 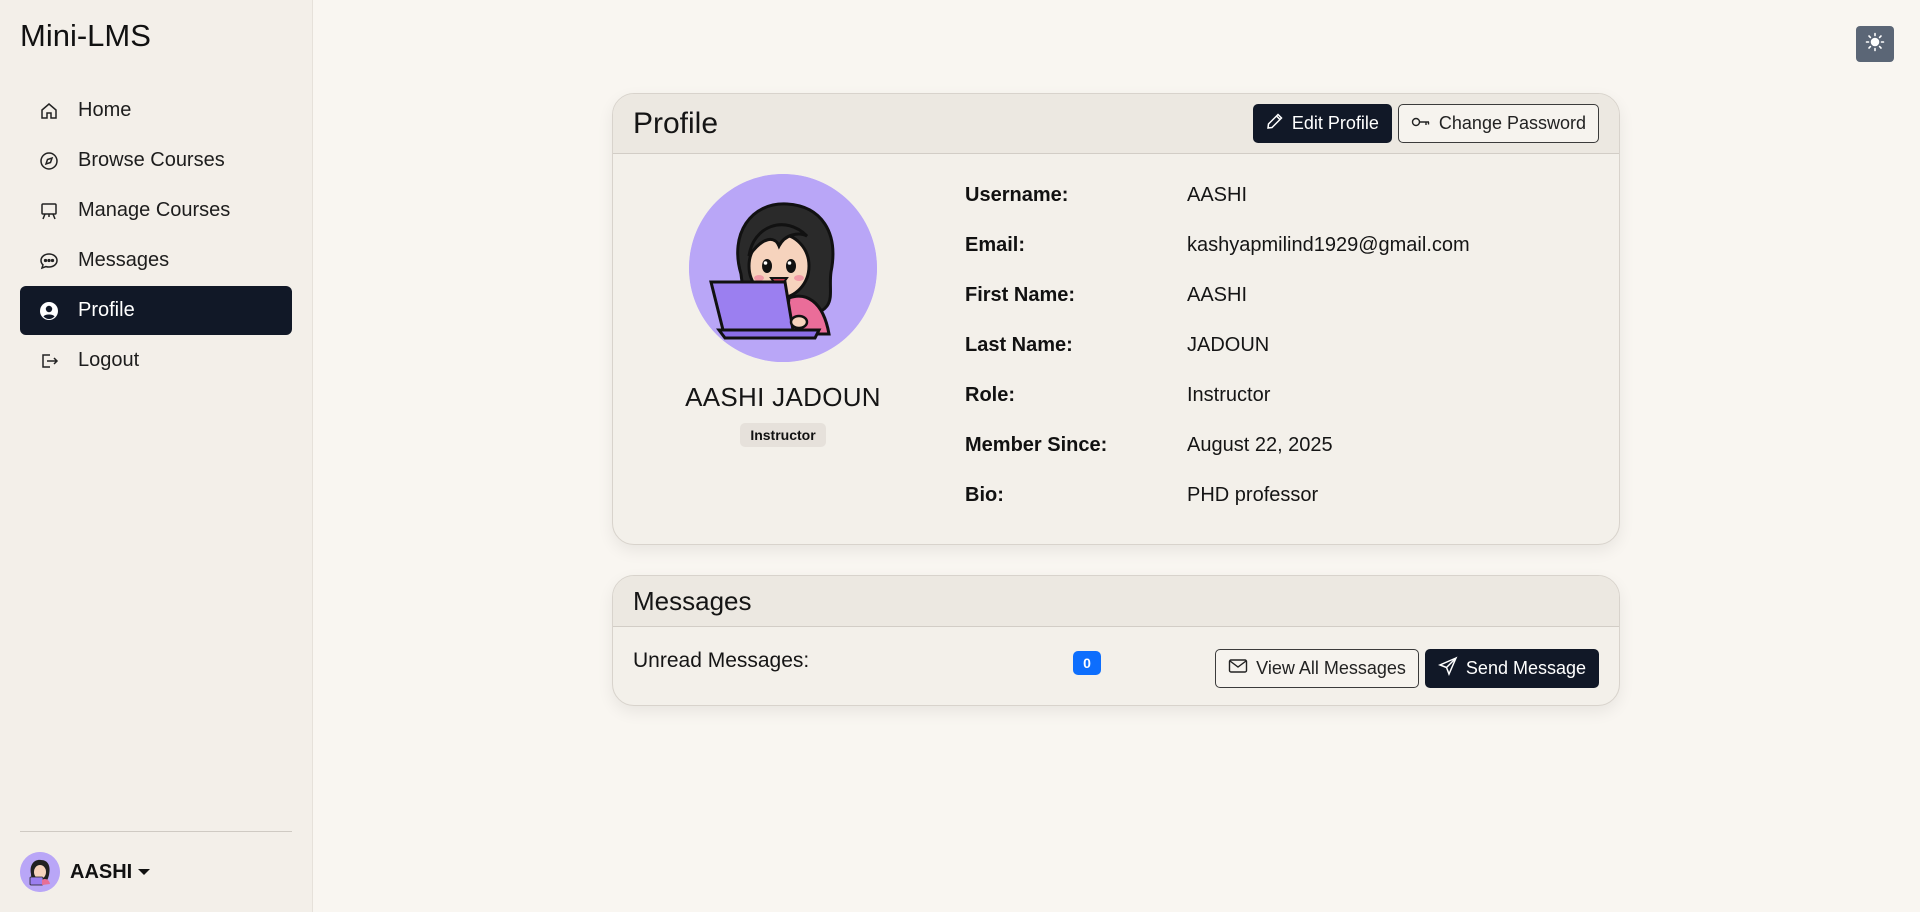 I want to click on change-password-label: Change Password, so click(x=1512, y=123).